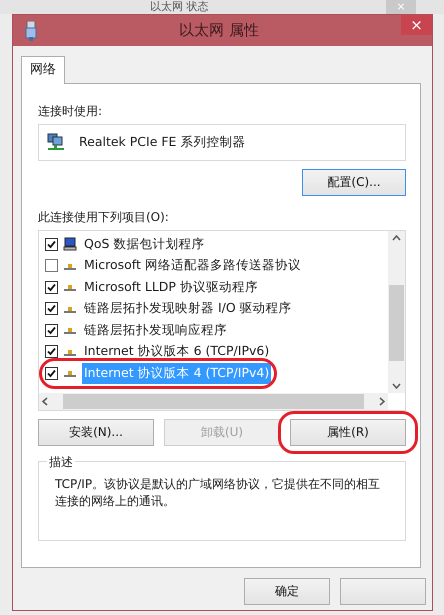 The image size is (444, 615). Describe the element at coordinates (396, 311) in the screenshot. I see `vertical-scrollbar` at that location.